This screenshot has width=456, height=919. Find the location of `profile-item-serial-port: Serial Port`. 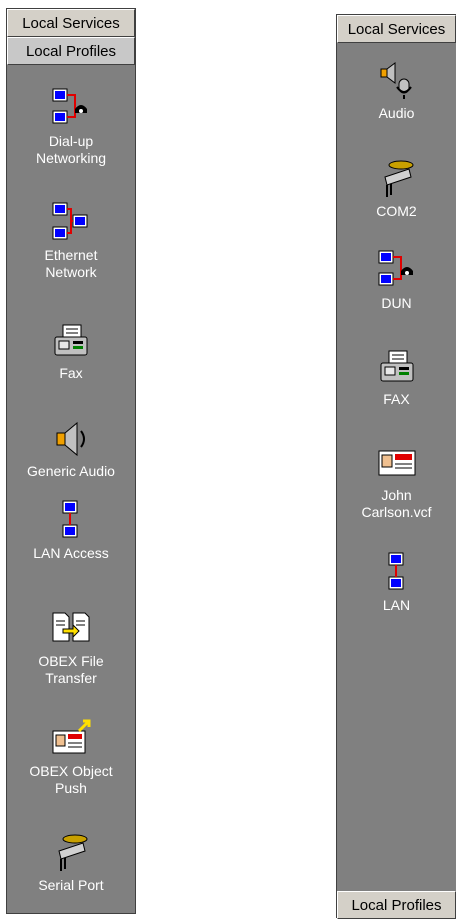

profile-item-serial-port: Serial Port is located at coordinates (71, 862).